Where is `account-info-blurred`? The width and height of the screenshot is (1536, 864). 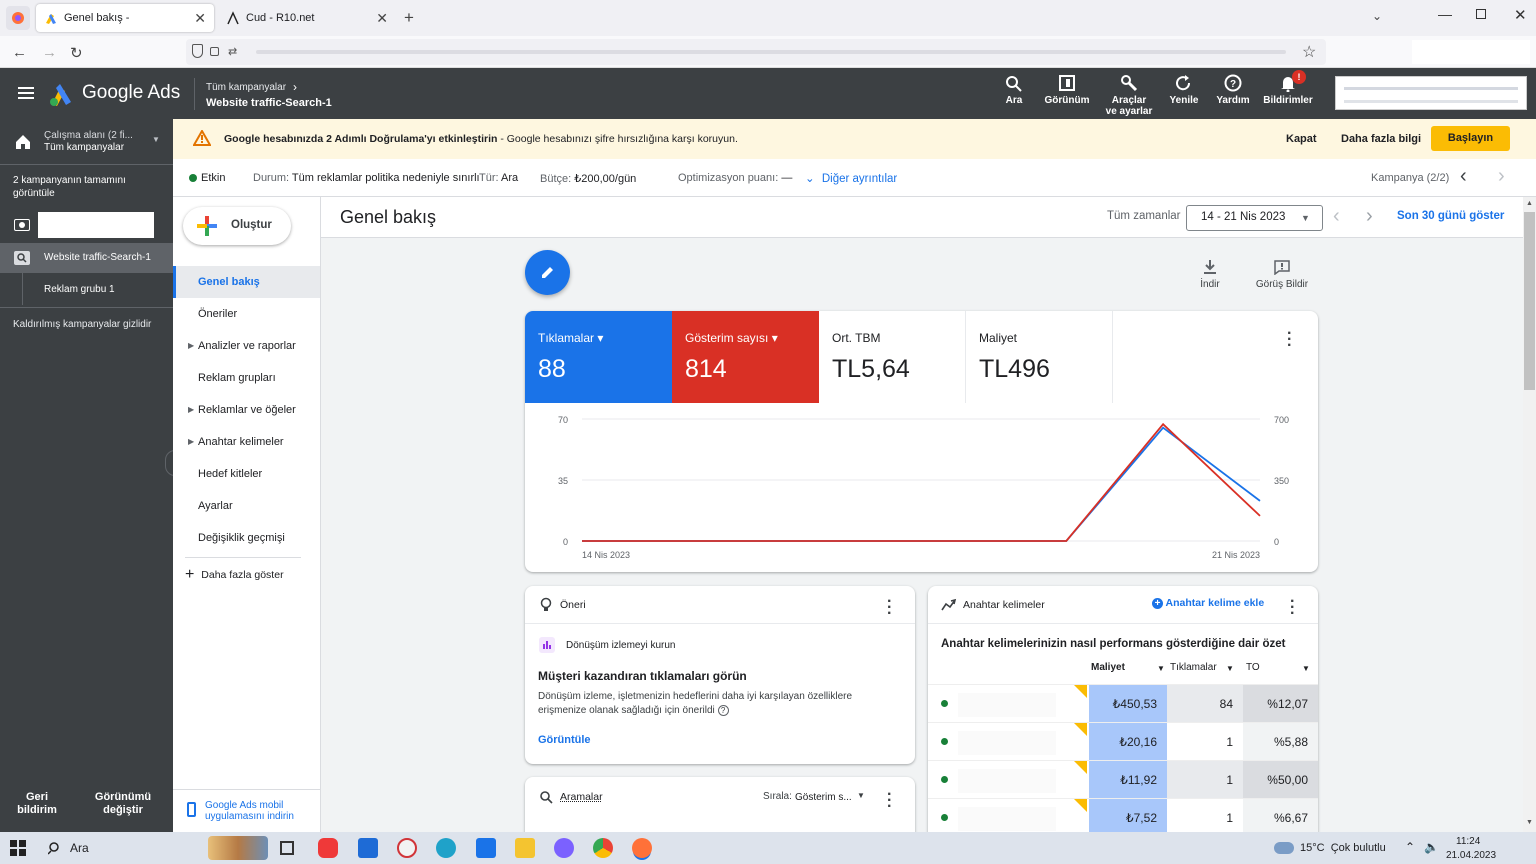 account-info-blurred is located at coordinates (1431, 93).